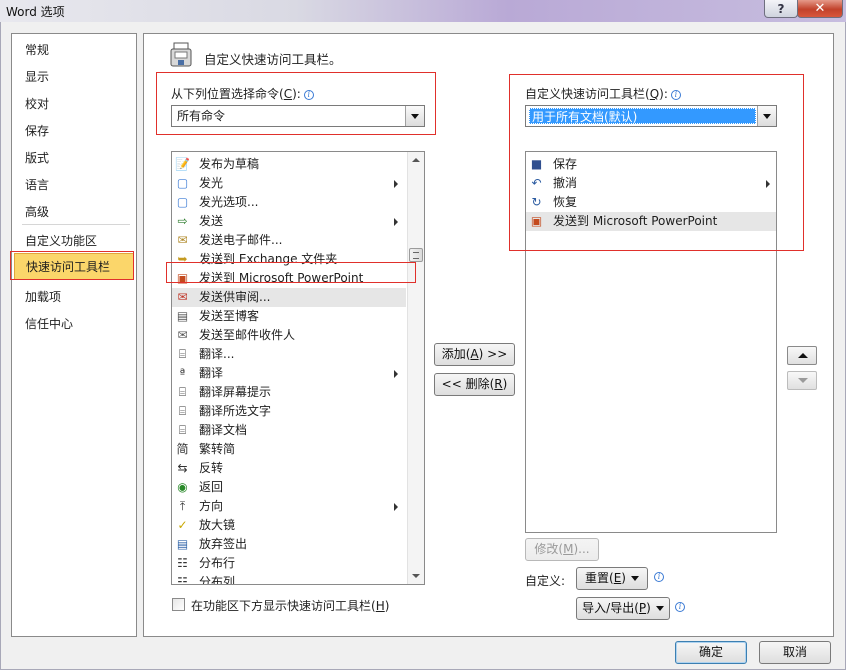  What do you see at coordinates (416, 255) in the screenshot?
I see `scroll-thumb` at bounding box center [416, 255].